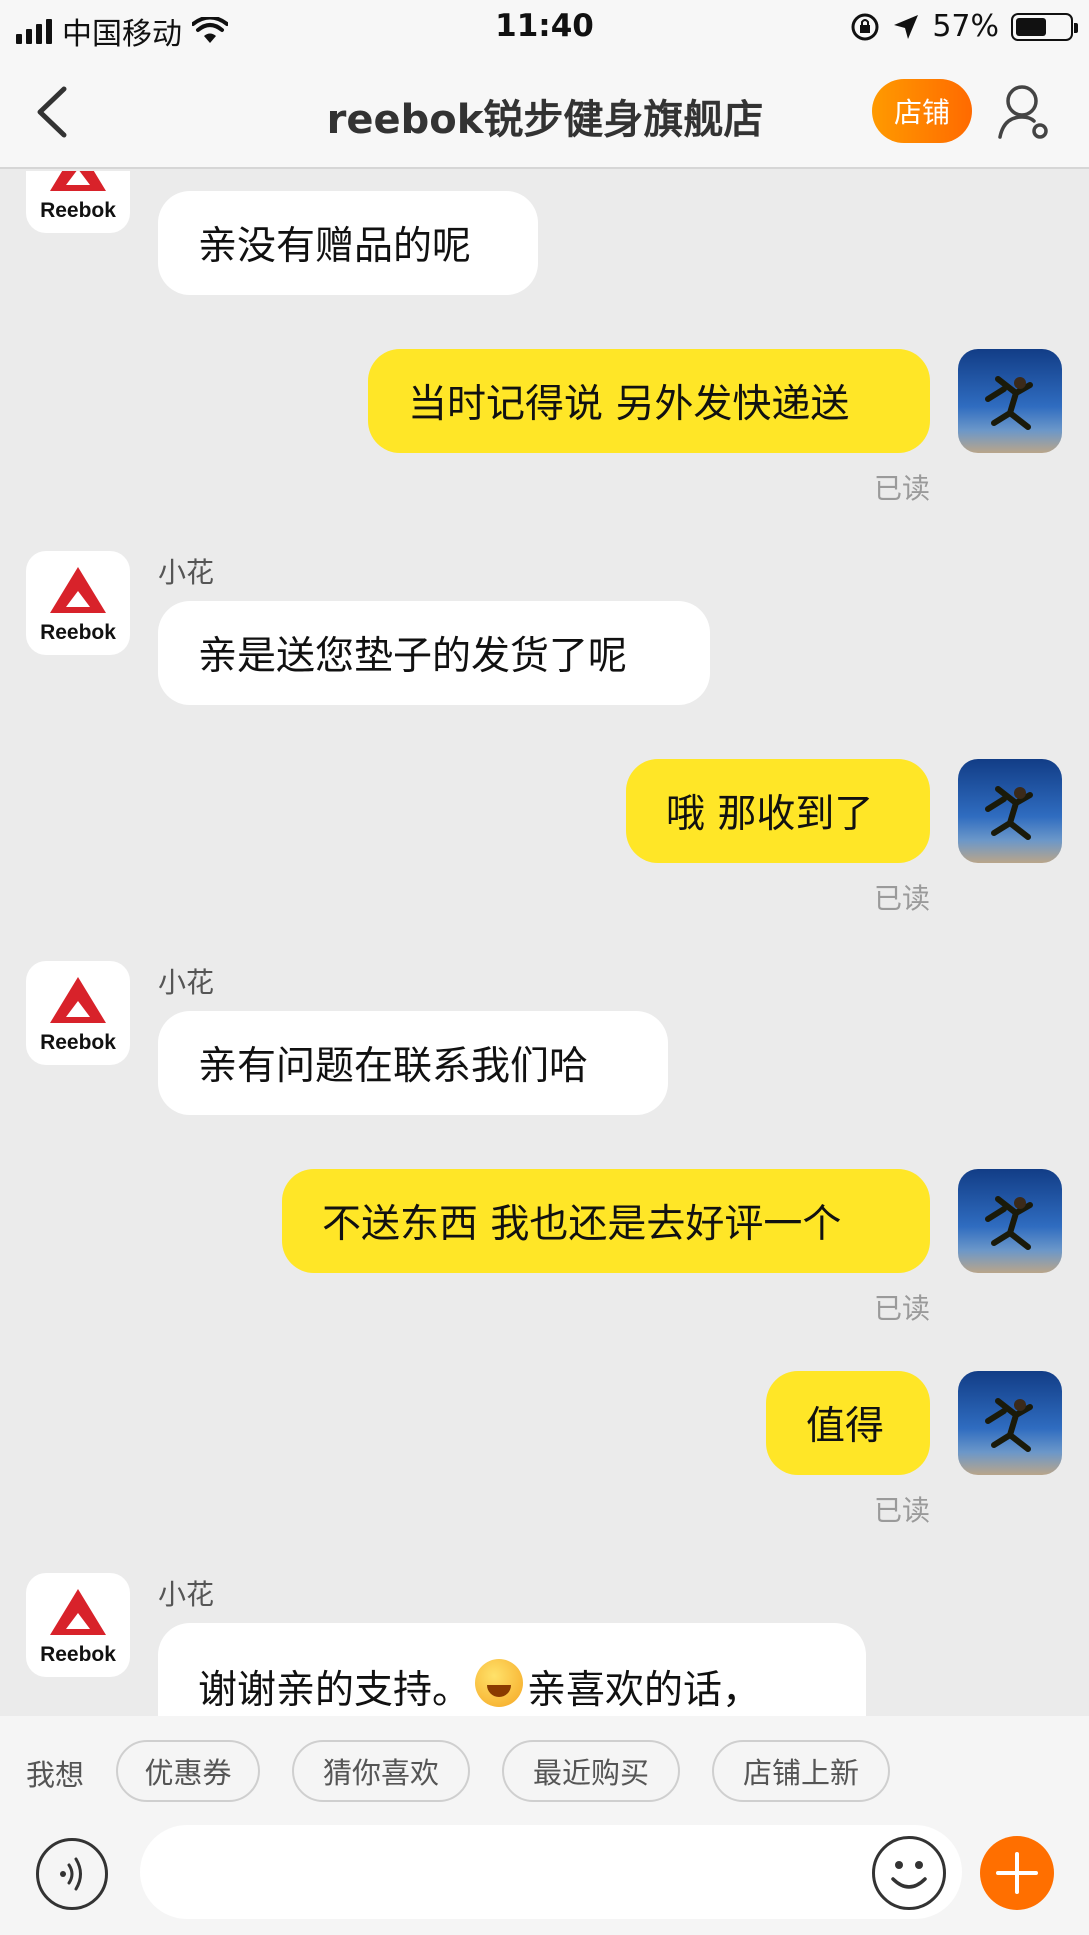  What do you see at coordinates (413, 1063) in the screenshot?
I see `message-bubble: 亲有问题在联系我们哈` at bounding box center [413, 1063].